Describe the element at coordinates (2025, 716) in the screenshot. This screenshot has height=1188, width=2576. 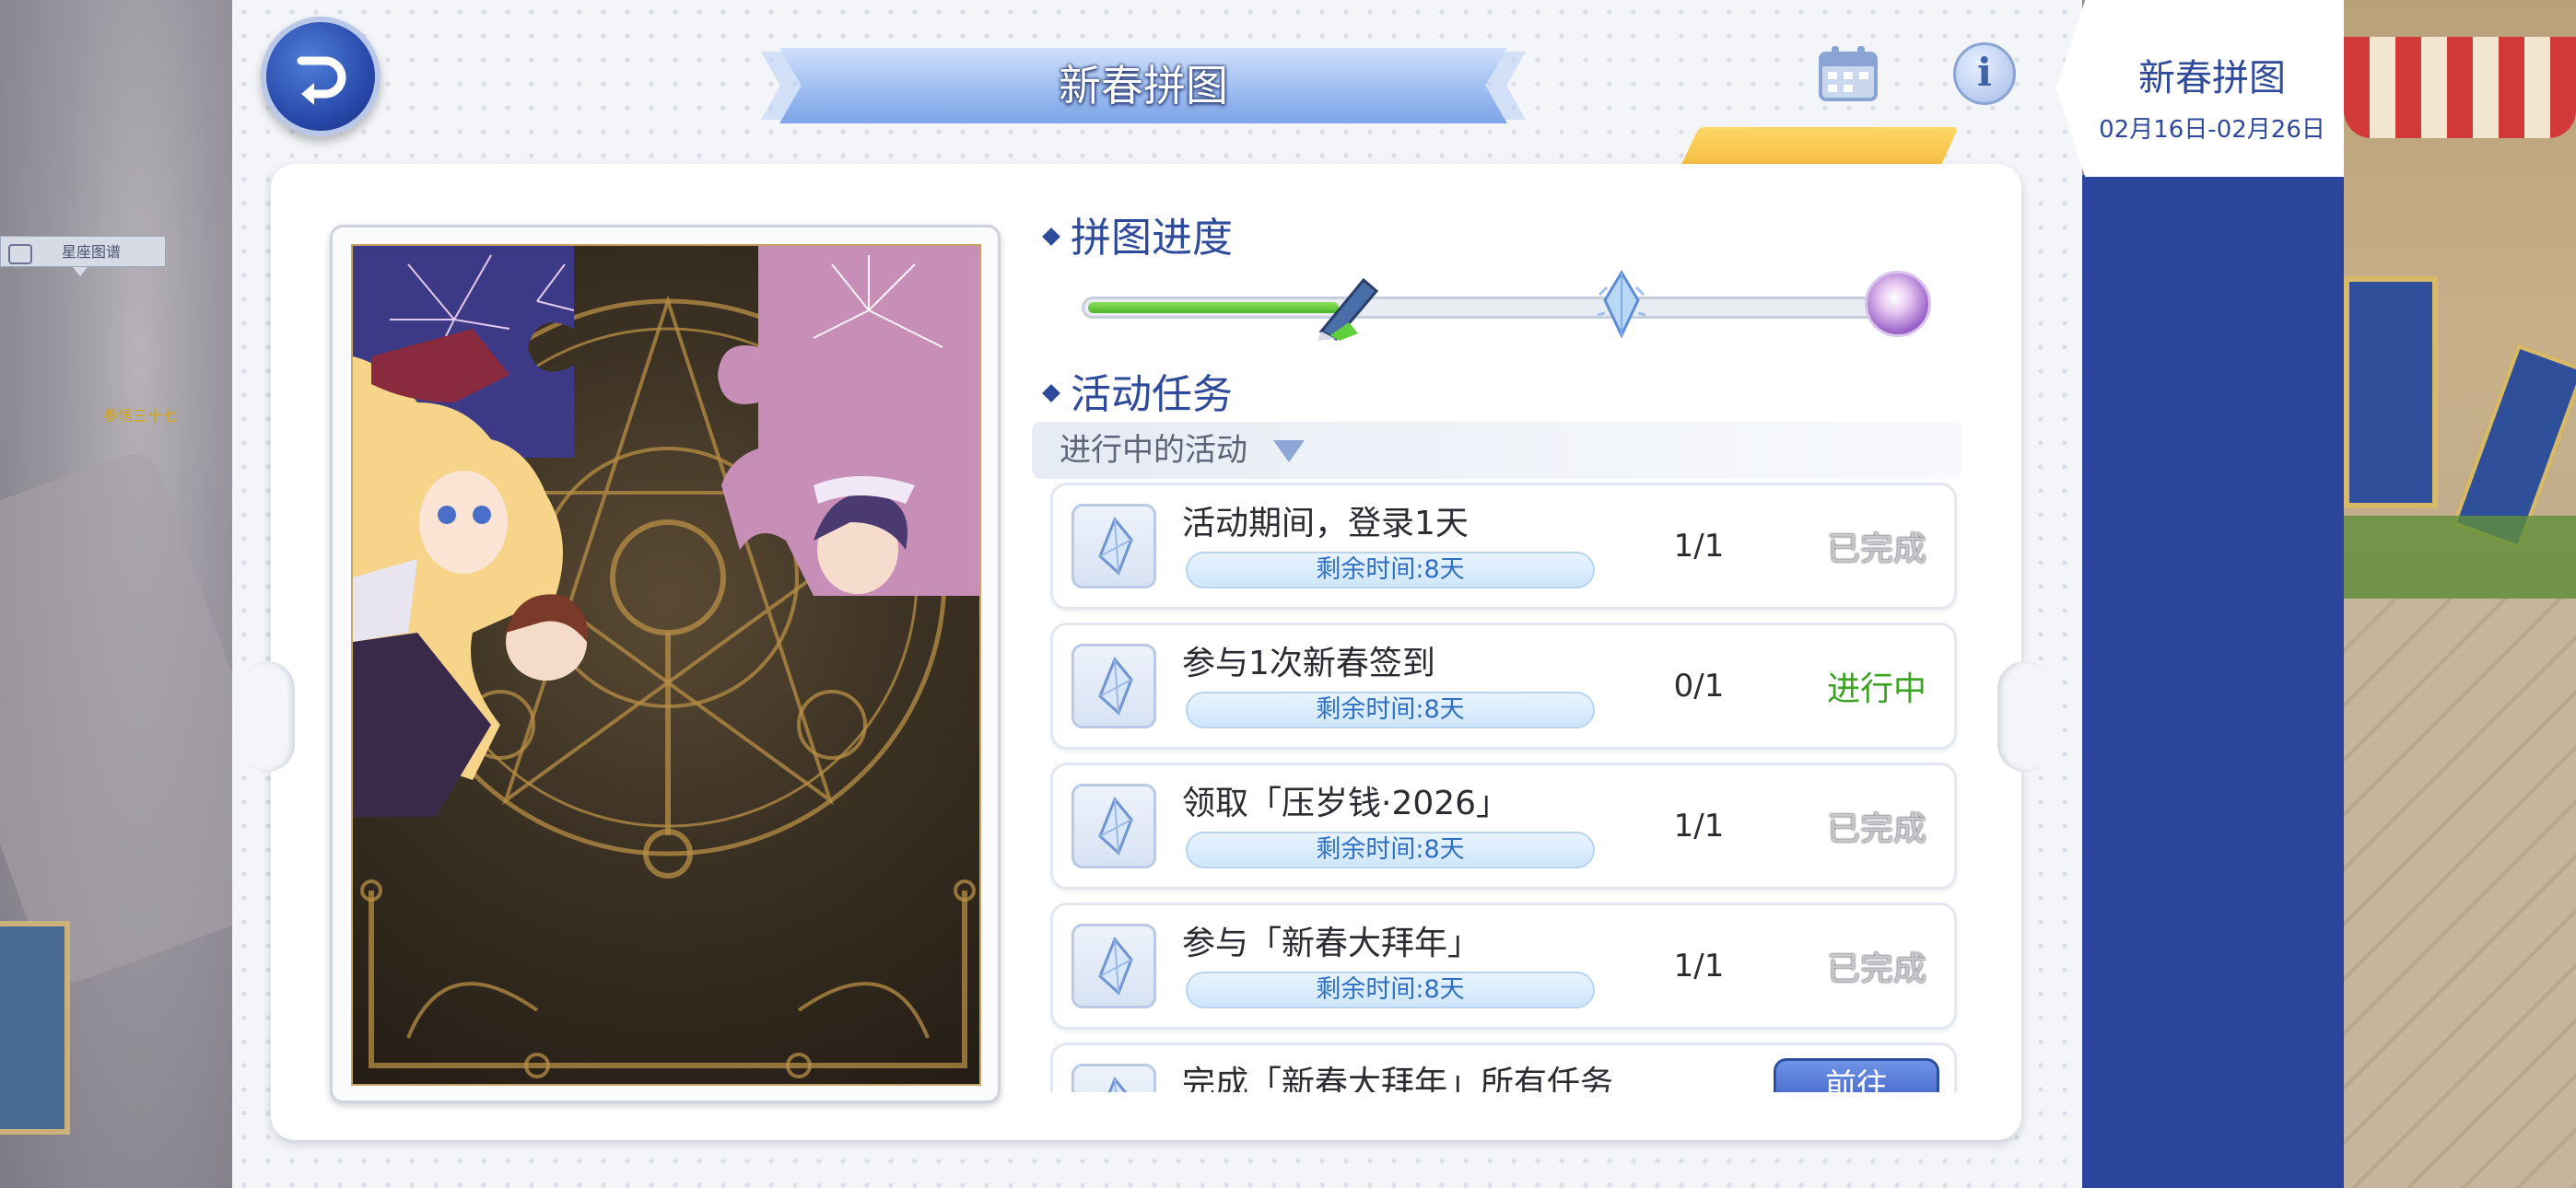
I see `card-notch-right` at that location.